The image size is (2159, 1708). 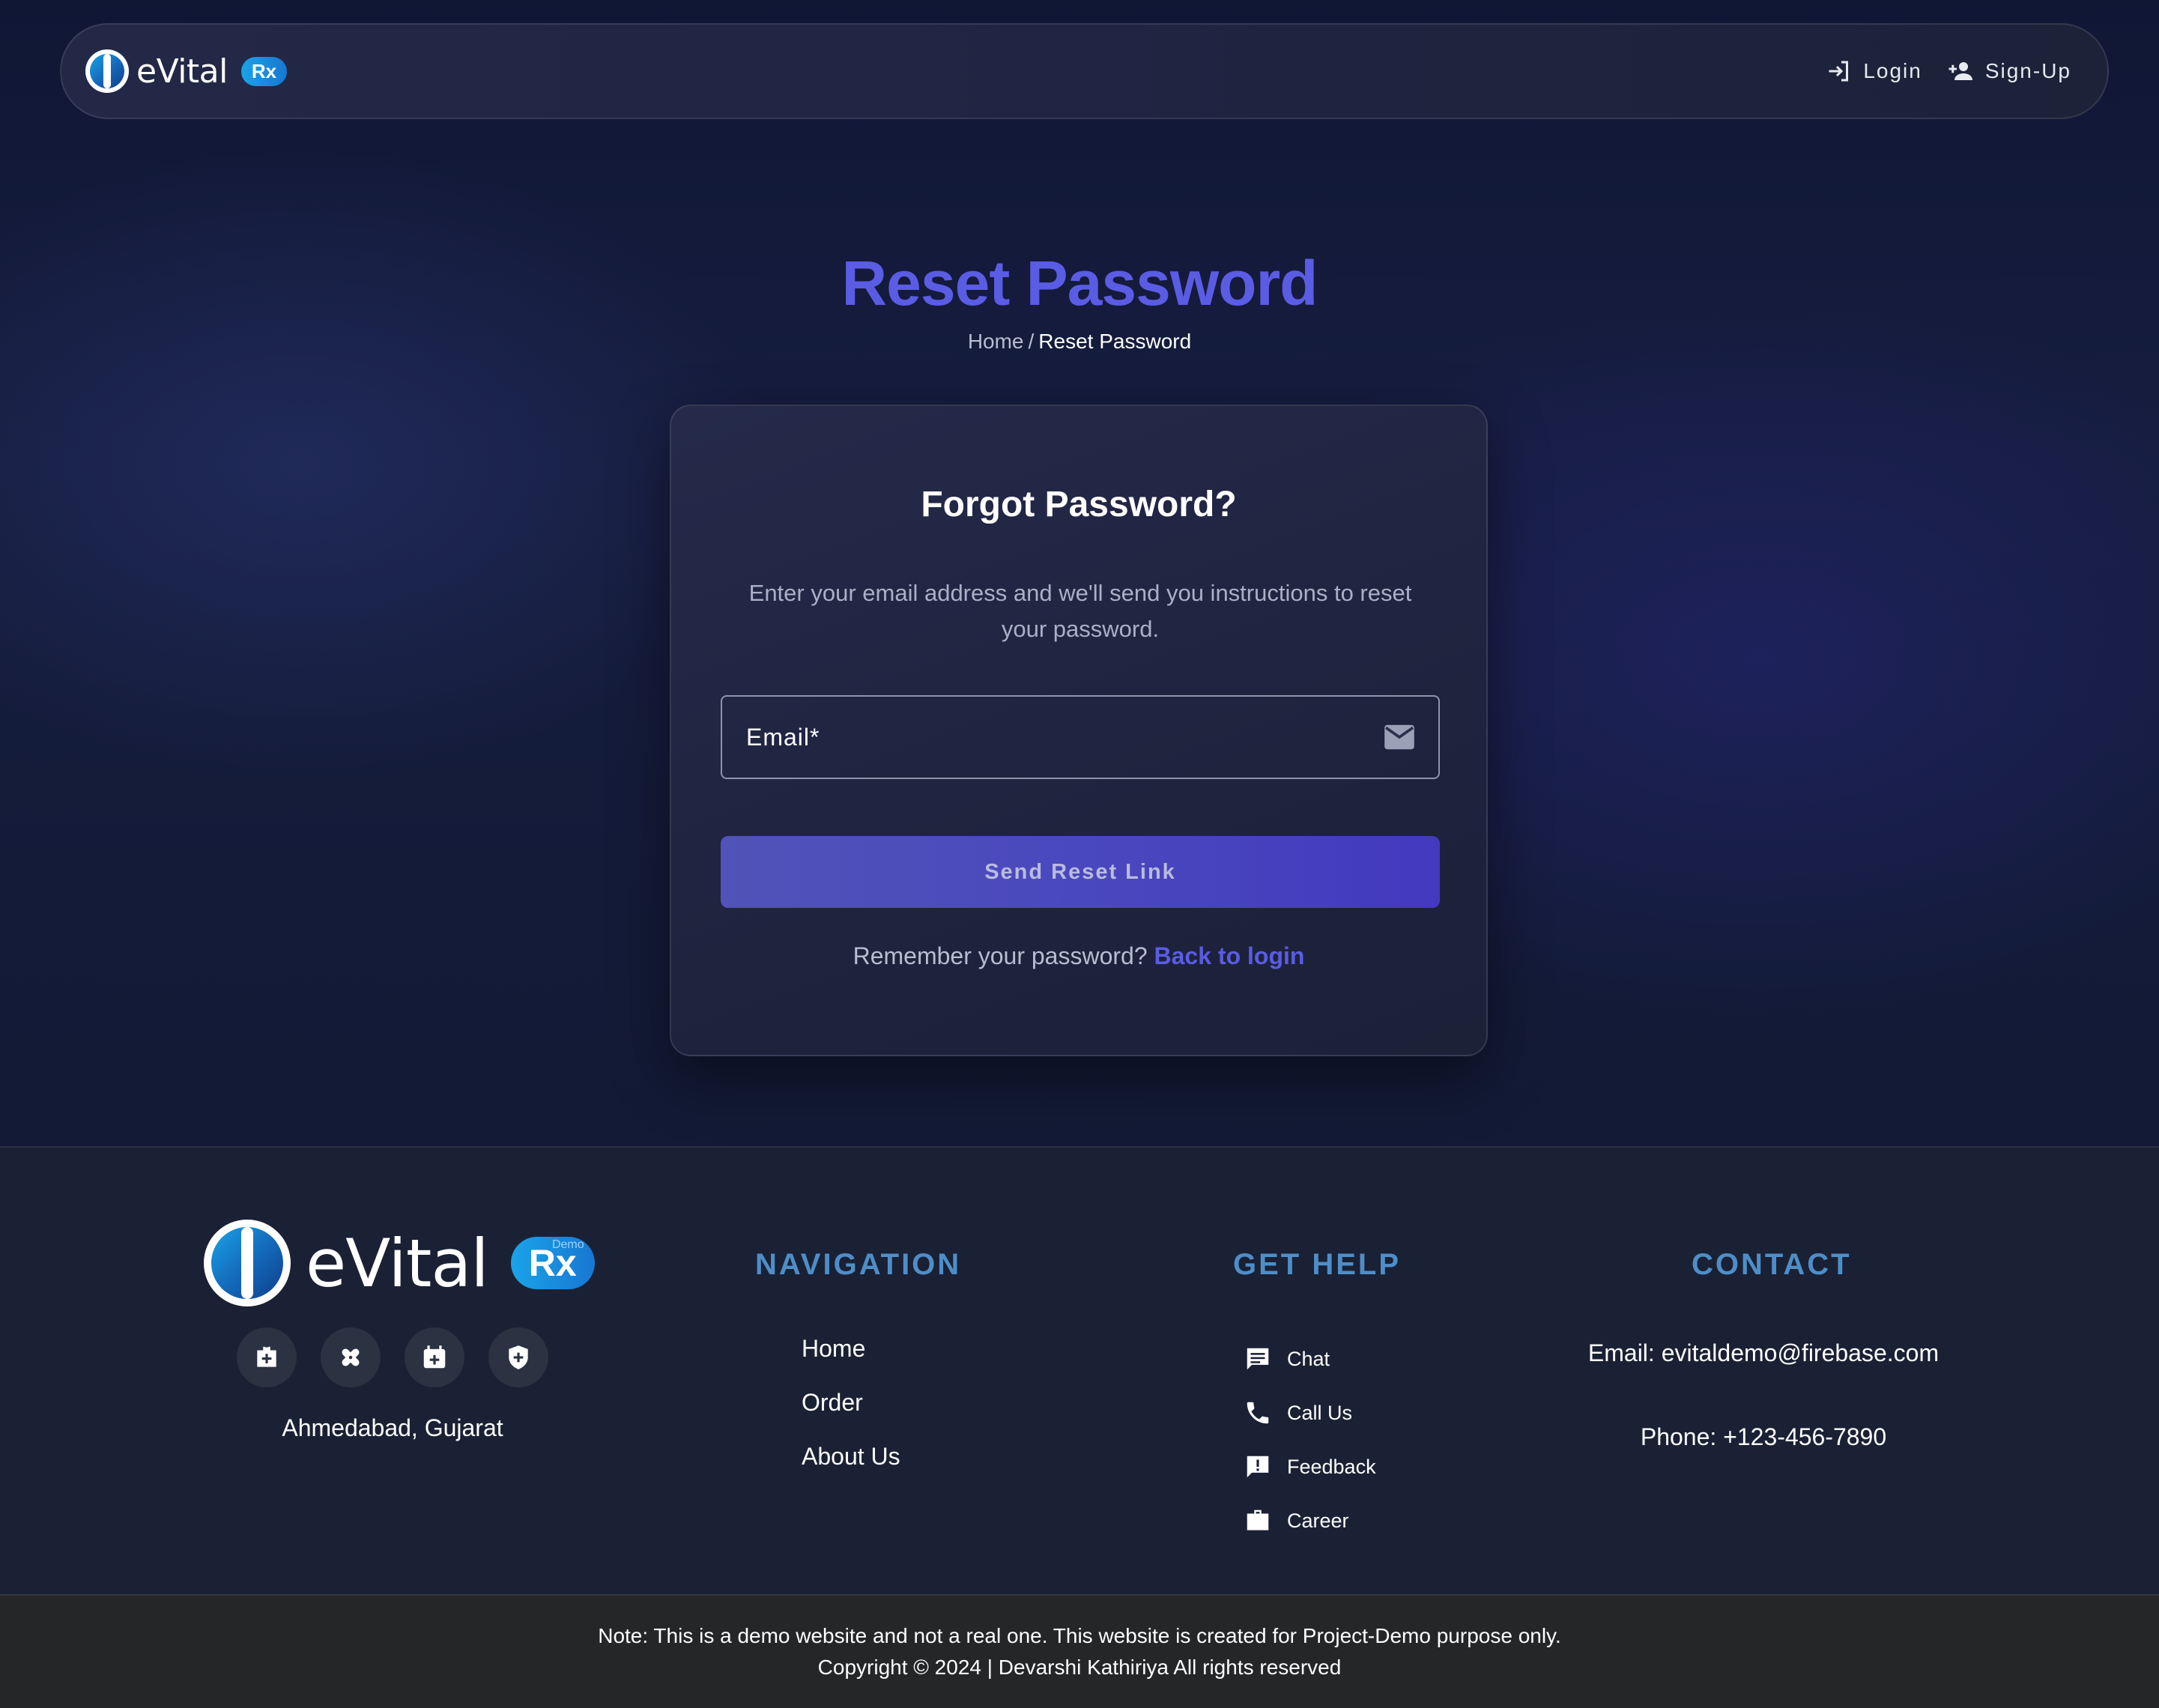 I want to click on signup-label: Sign-Up, so click(x=2027, y=70).